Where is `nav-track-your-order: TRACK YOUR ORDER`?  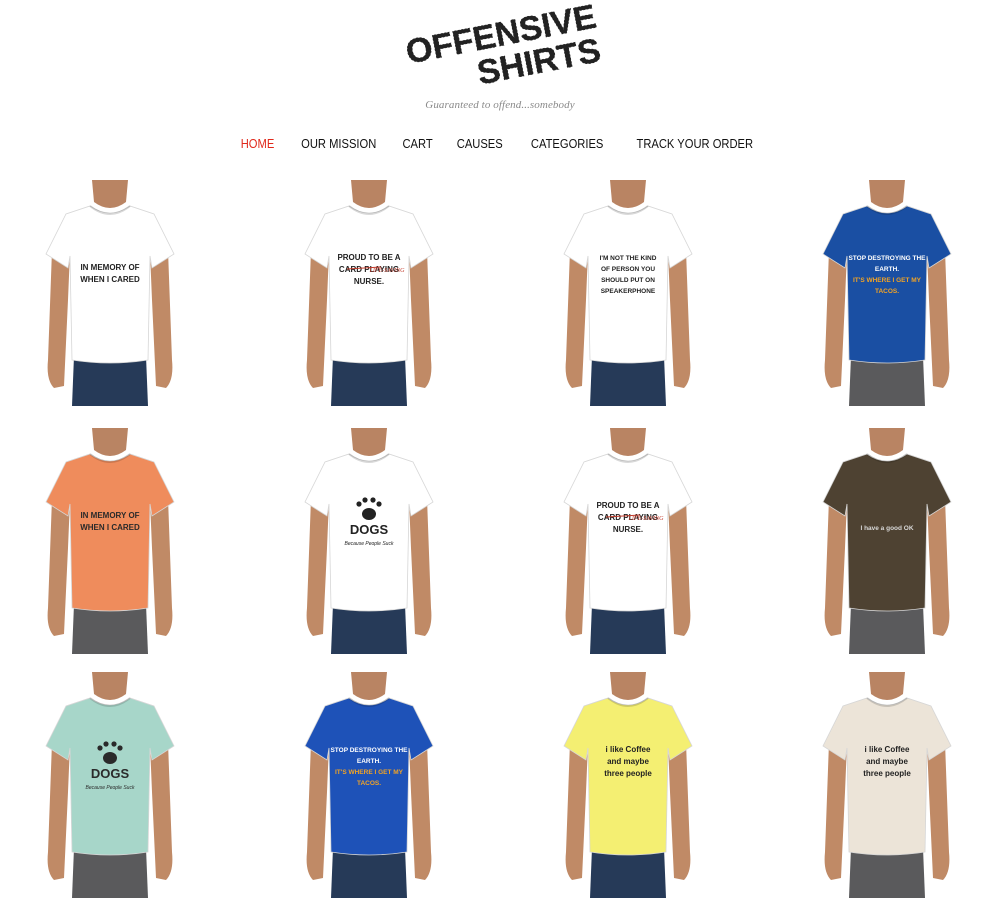 nav-track-your-order: TRACK YOUR ORDER is located at coordinates (694, 143).